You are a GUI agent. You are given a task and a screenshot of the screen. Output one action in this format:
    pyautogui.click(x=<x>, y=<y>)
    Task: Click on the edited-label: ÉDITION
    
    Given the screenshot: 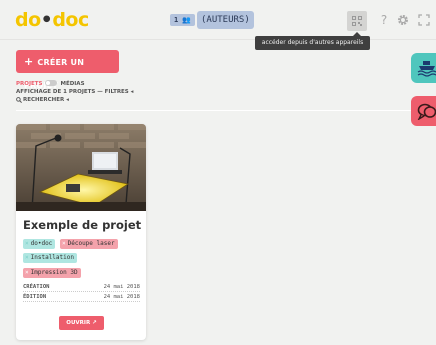 What is the action you would take?
    pyautogui.click(x=35, y=297)
    